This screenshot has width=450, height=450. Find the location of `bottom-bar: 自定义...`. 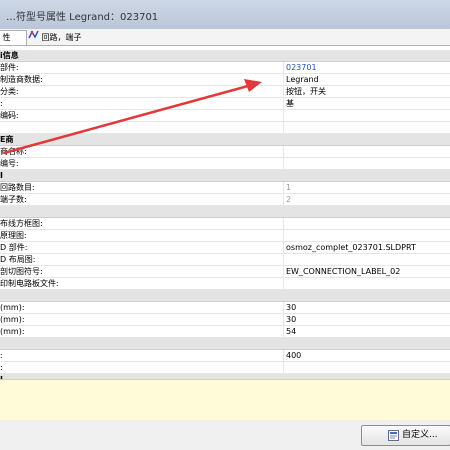

bottom-bar: 自定义... is located at coordinates (225, 435).